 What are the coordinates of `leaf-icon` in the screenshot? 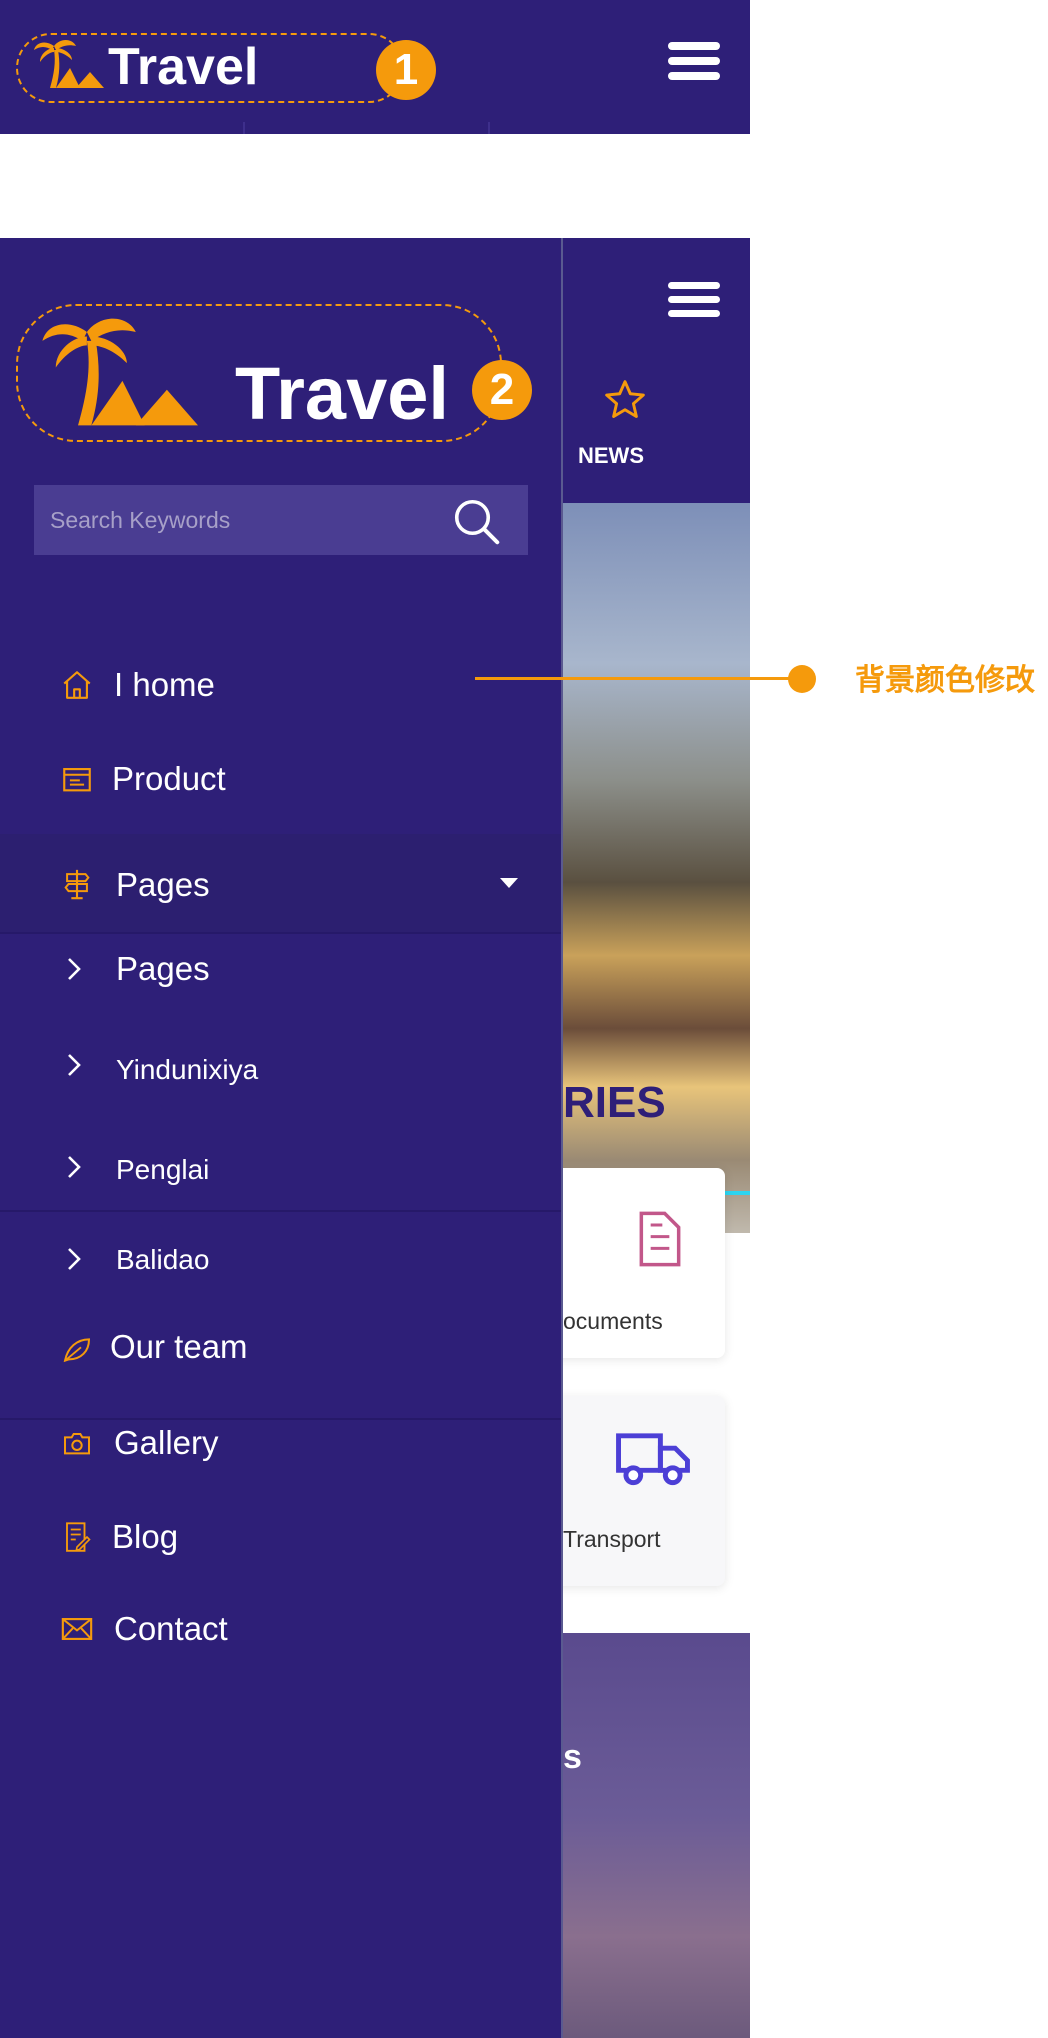 It's located at (77, 1350).